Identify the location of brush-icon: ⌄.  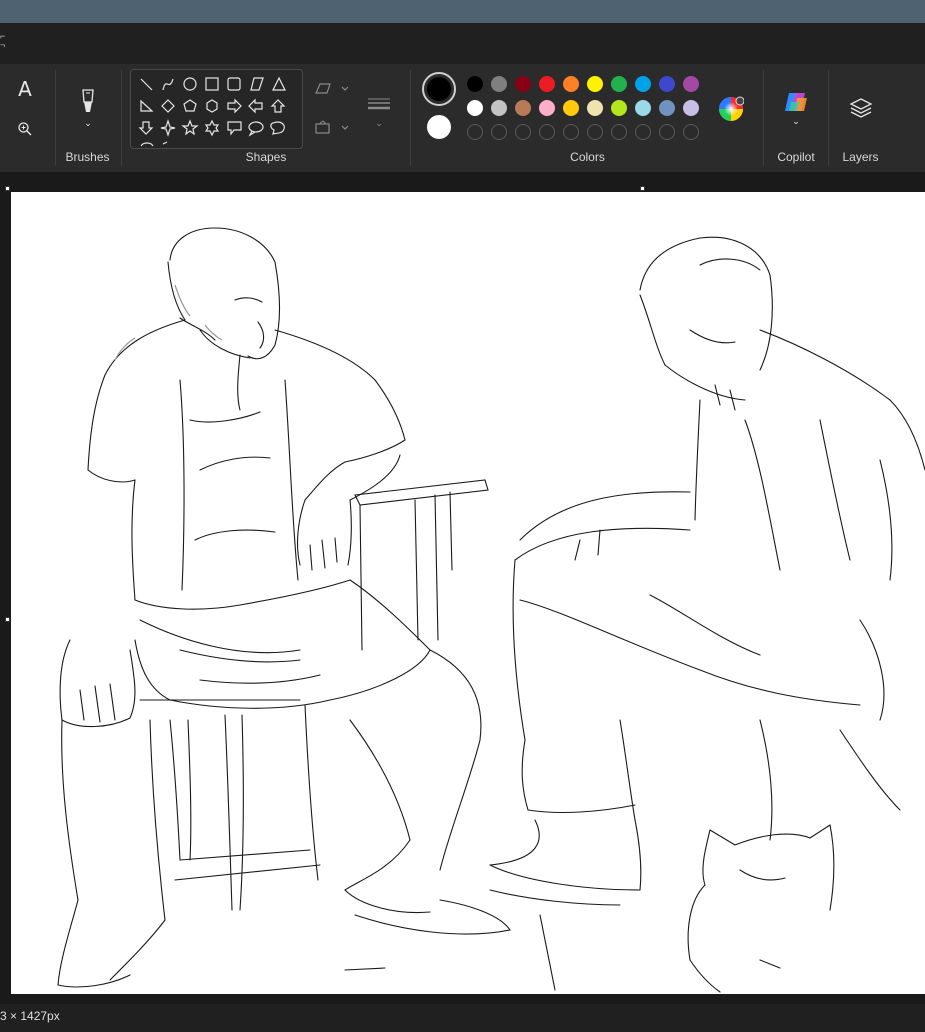
(88, 108).